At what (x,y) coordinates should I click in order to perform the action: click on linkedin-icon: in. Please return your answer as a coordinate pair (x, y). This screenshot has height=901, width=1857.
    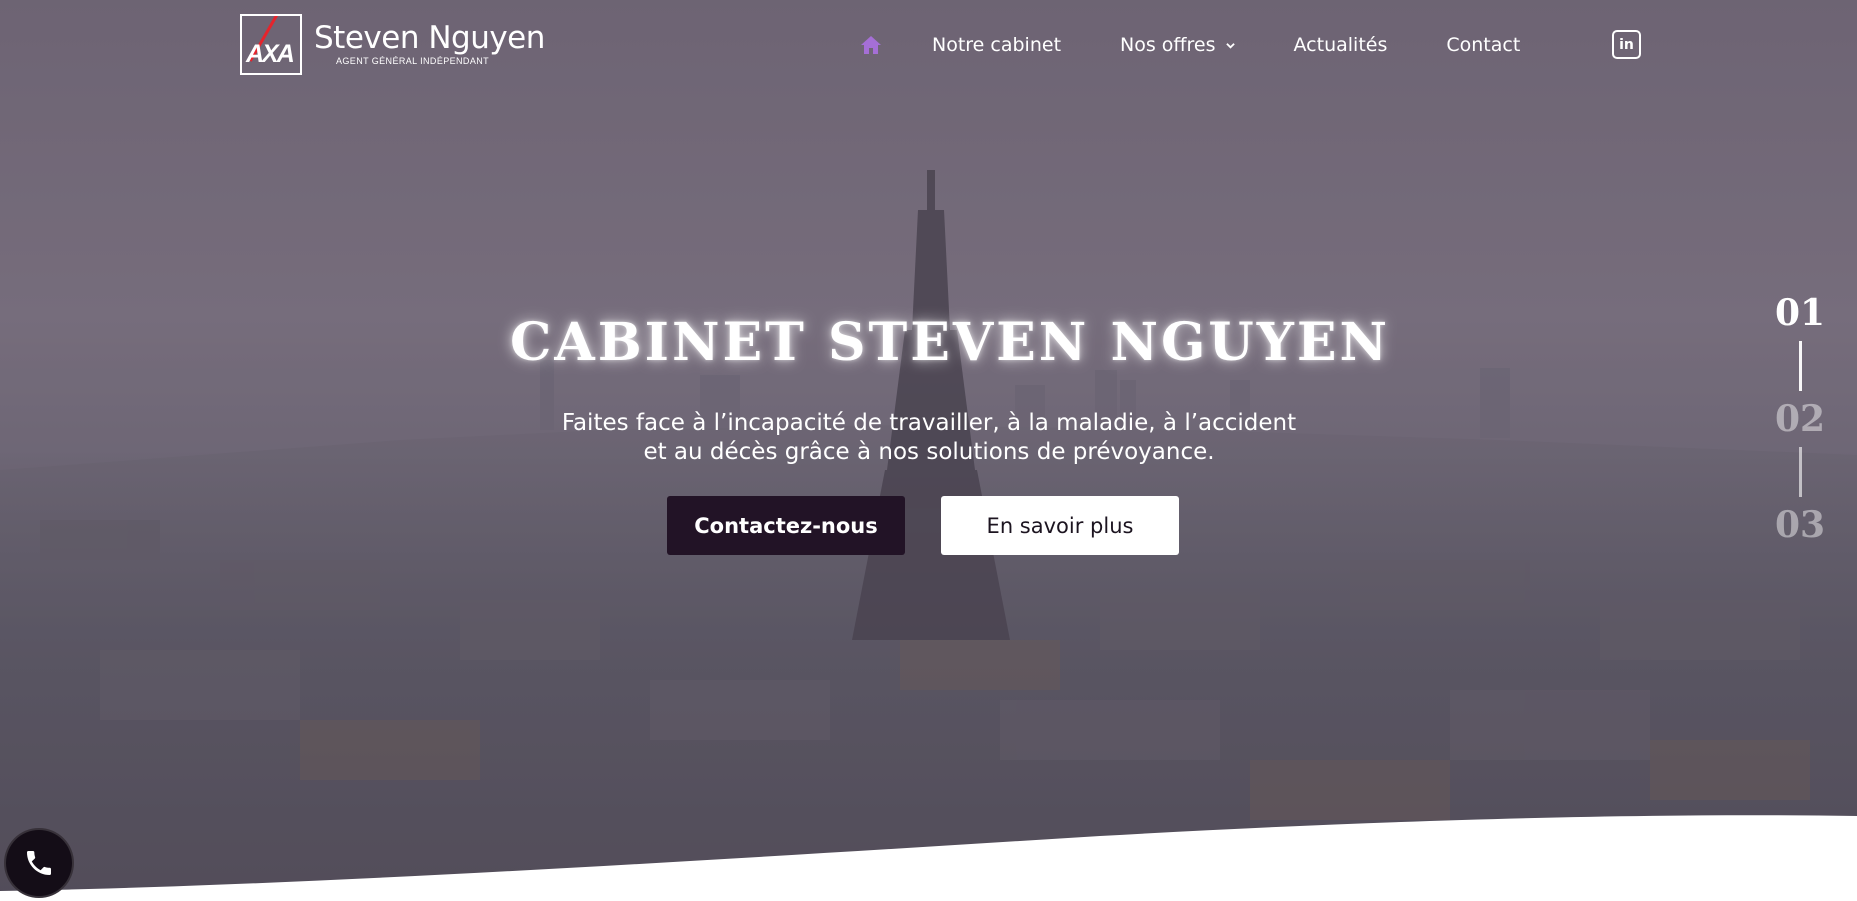
    Looking at the image, I should click on (1626, 44).